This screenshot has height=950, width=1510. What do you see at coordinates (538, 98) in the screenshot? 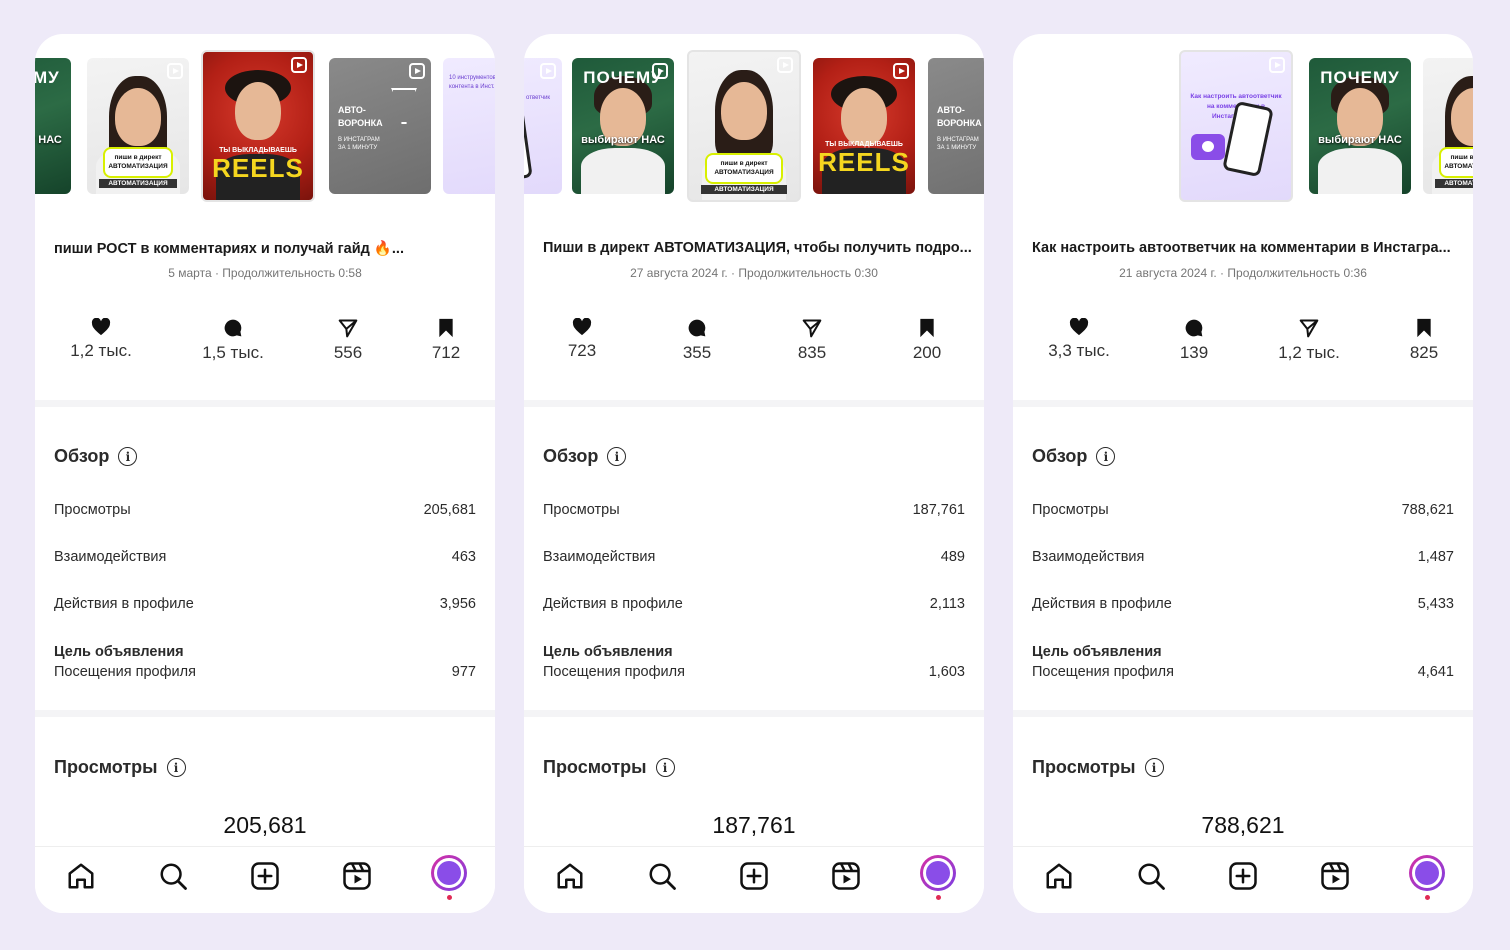
I see `thumbnail-text: ответчик` at bounding box center [538, 98].